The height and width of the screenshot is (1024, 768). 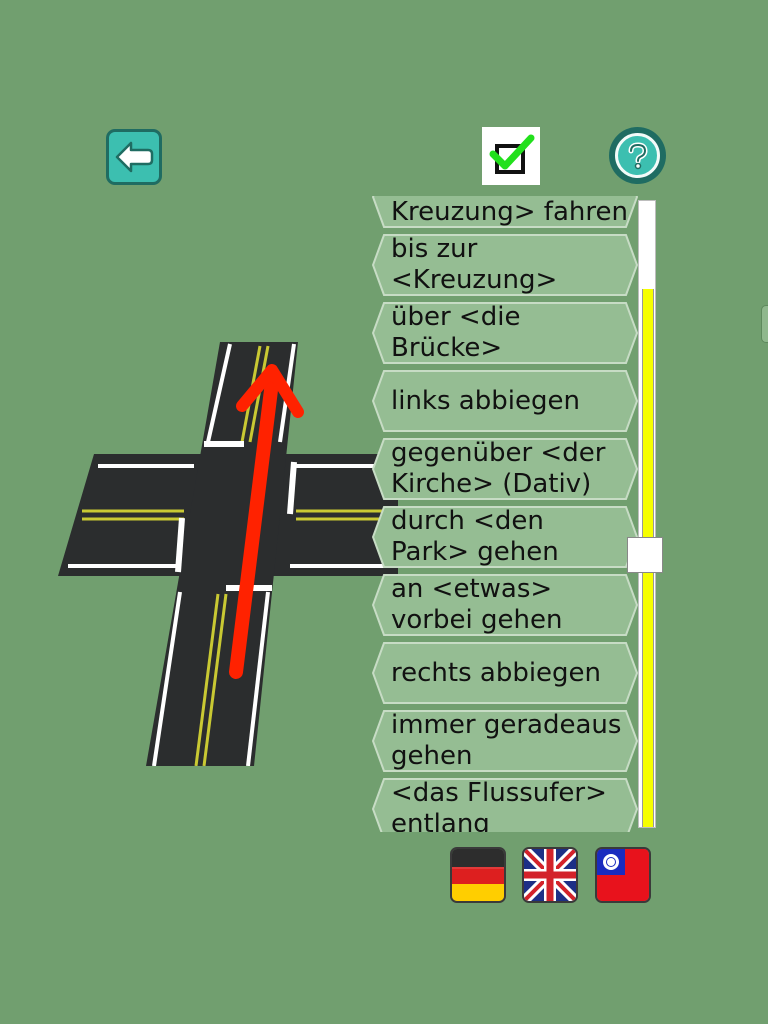 I want to click on side-drawer-handle, so click(x=764, y=324).